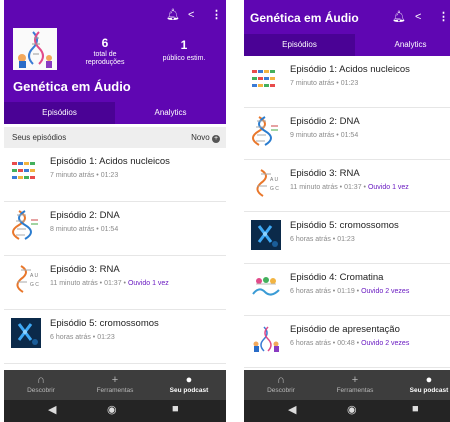  What do you see at coordinates (205, 138) in the screenshot?
I see `new-episode-button: Novo +` at bounding box center [205, 138].